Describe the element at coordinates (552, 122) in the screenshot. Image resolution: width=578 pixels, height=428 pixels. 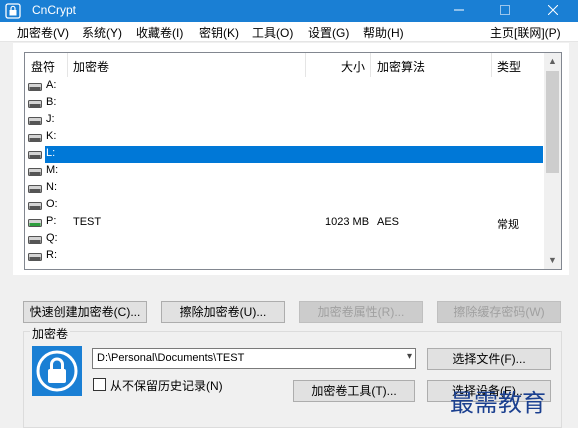
I see `scroll-thumb` at that location.